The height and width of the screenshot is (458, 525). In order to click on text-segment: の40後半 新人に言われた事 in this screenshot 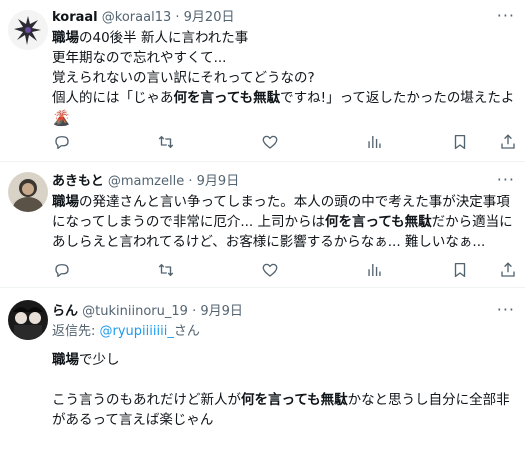, I will do `click(164, 38)`.